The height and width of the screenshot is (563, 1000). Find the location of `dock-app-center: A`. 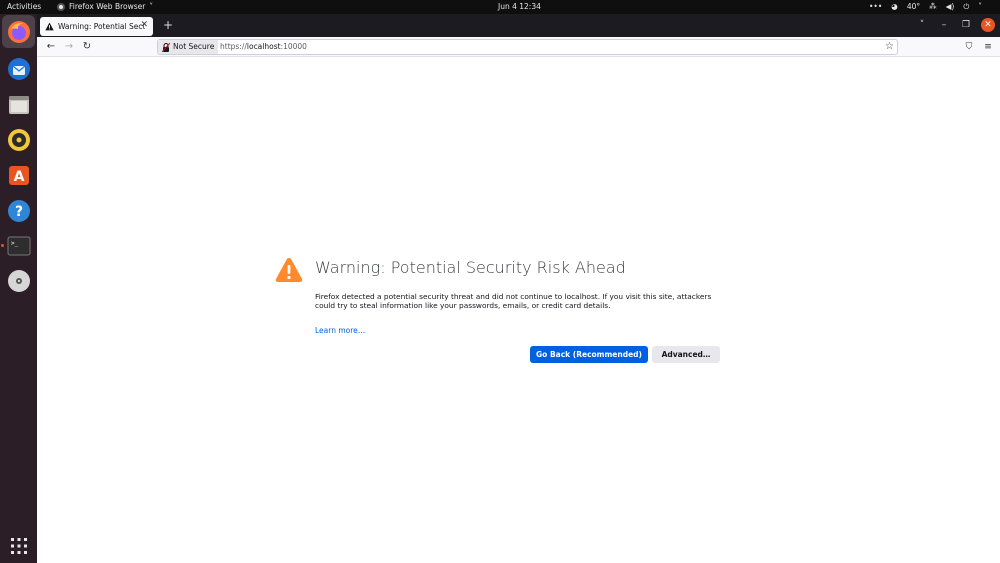

dock-app-center: A is located at coordinates (18, 174).